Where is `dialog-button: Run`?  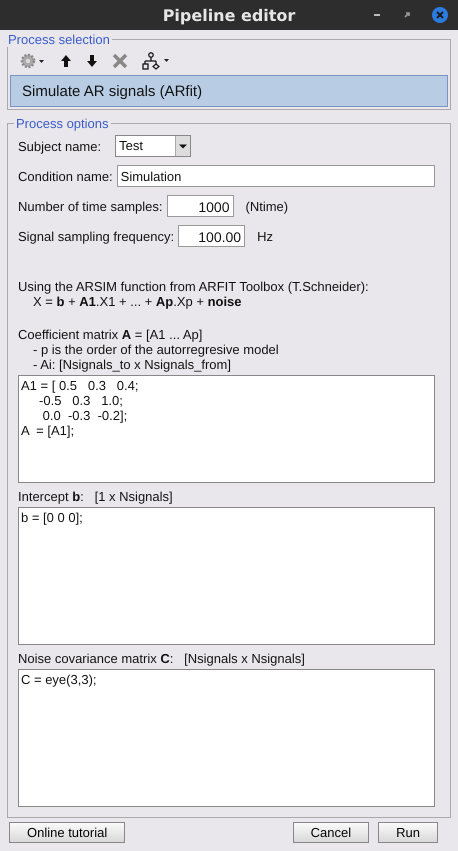
dialog-button: Run is located at coordinates (408, 832).